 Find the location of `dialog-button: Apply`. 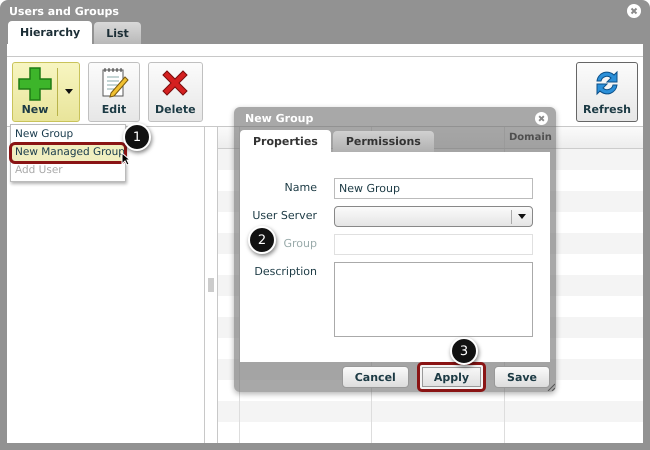

dialog-button: Apply is located at coordinates (451, 377).